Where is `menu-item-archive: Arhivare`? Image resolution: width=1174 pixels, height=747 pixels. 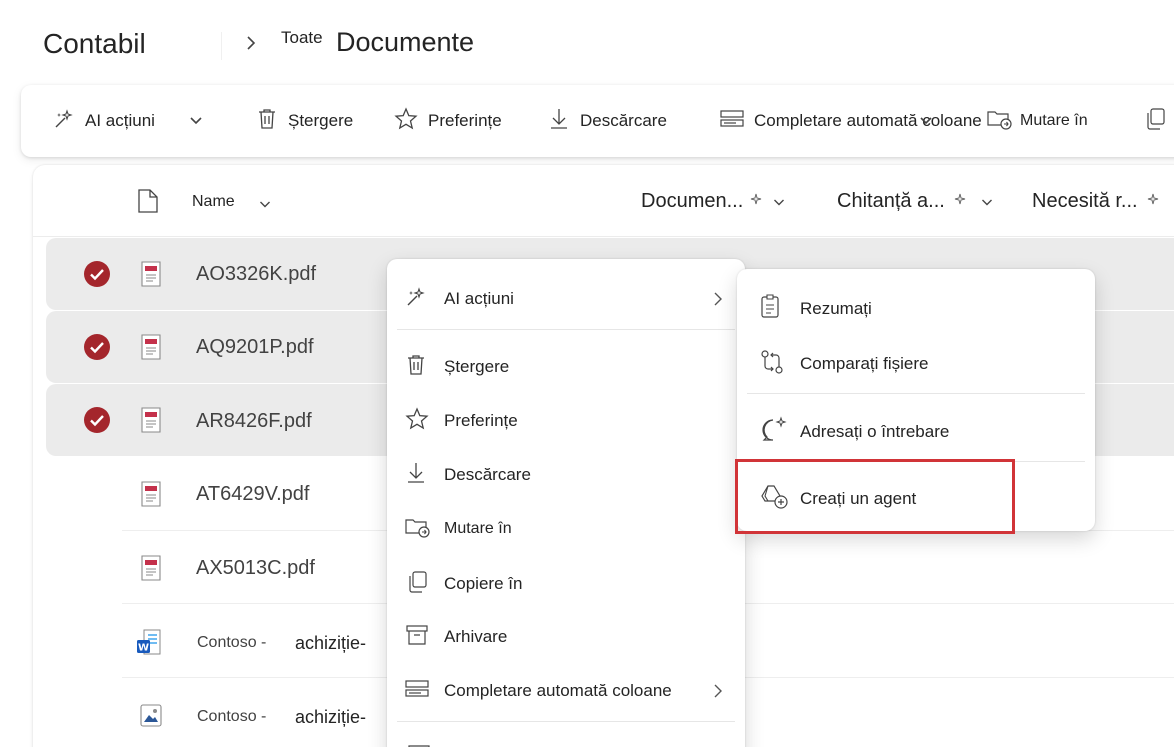 menu-item-archive: Arhivare is located at coordinates (569, 637).